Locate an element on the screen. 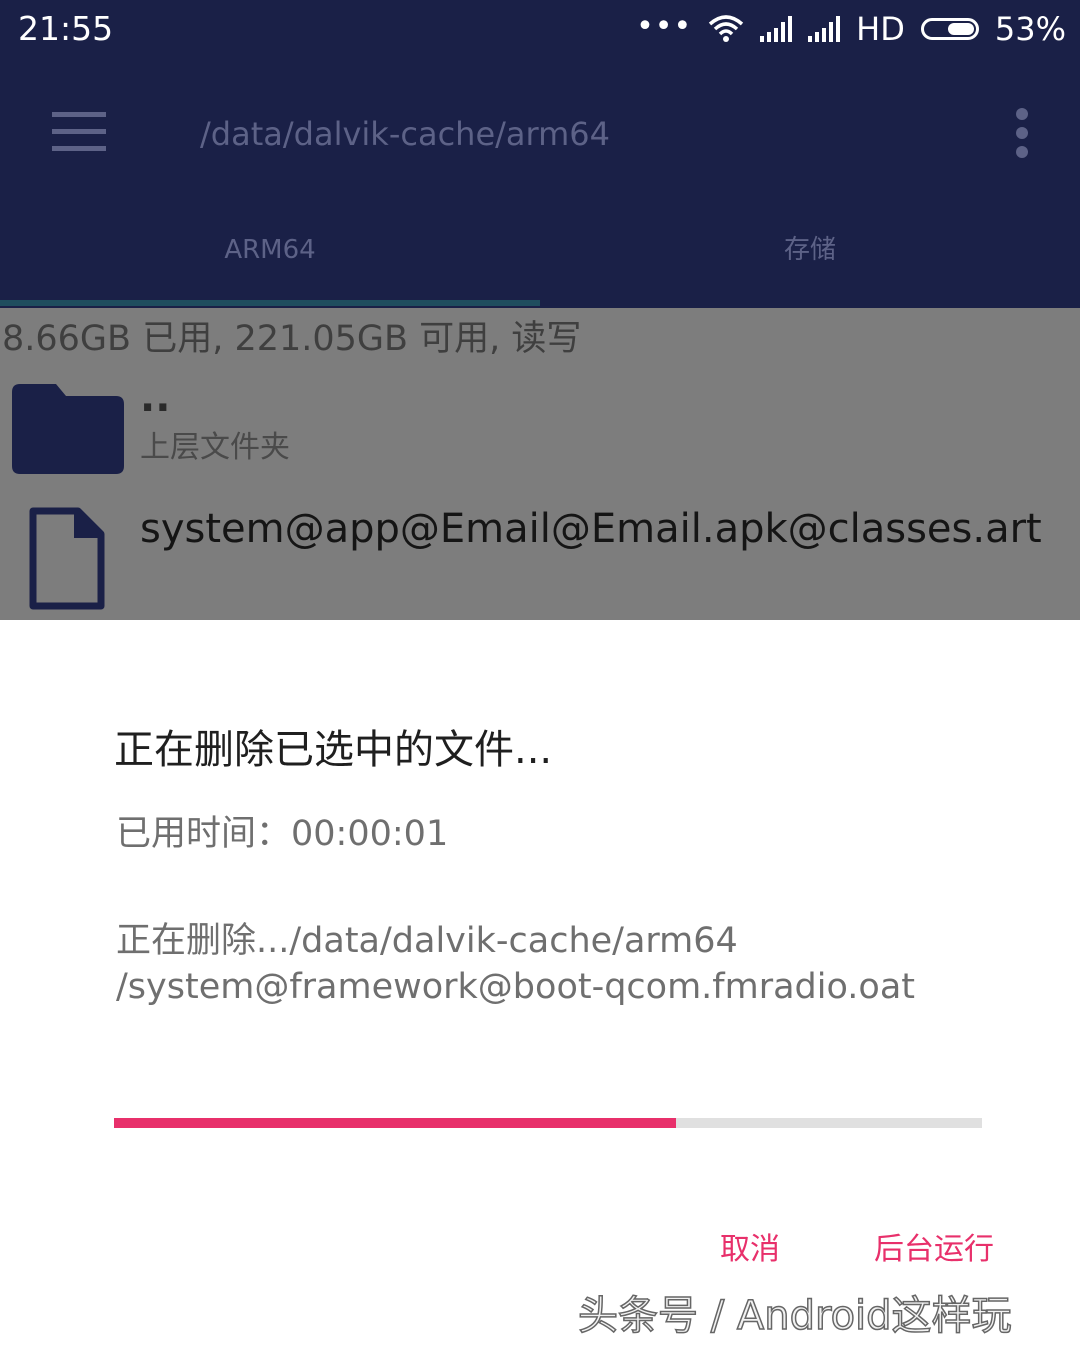  file-name: system@app@Email@Email.apk@classes.art is located at coordinates (600, 529).